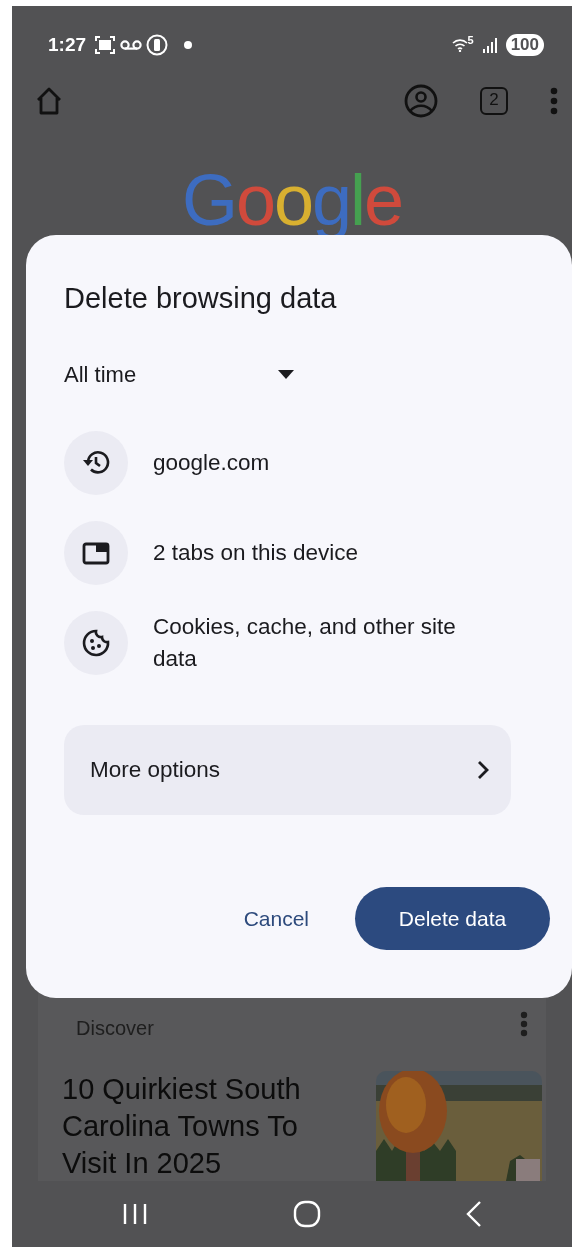 This screenshot has width=580, height=1247. What do you see at coordinates (179, 374) in the screenshot?
I see `time-range-dropdown: All time` at bounding box center [179, 374].